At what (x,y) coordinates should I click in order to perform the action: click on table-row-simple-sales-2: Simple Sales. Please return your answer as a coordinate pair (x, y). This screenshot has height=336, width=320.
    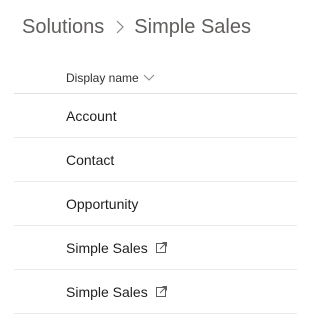
    Looking at the image, I should click on (155, 292).